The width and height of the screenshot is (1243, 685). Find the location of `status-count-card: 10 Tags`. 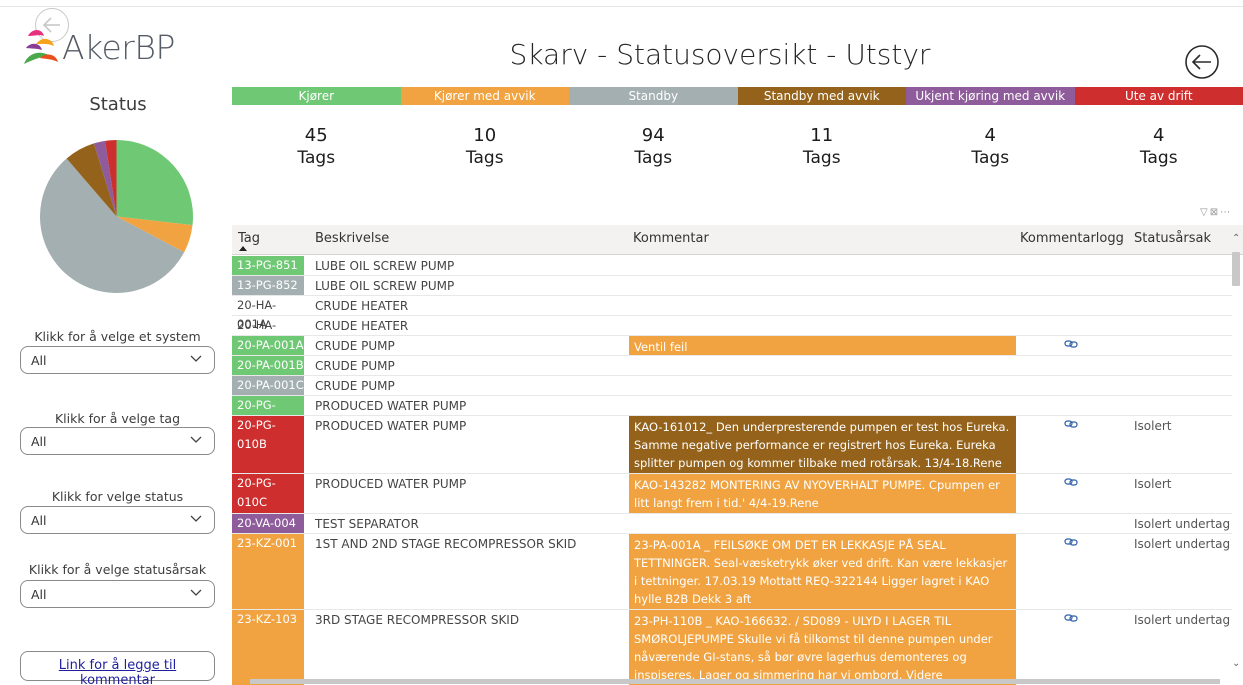

status-count-card: 10 Tags is located at coordinates (485, 147).